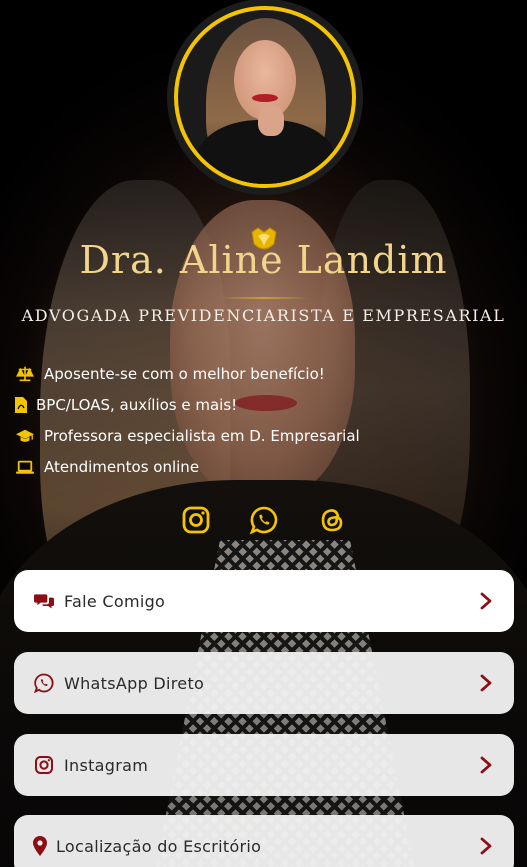 Image resolution: width=527 pixels, height=867 pixels. What do you see at coordinates (264, 765) in the screenshot?
I see `instagram-button: Instagram` at bounding box center [264, 765].